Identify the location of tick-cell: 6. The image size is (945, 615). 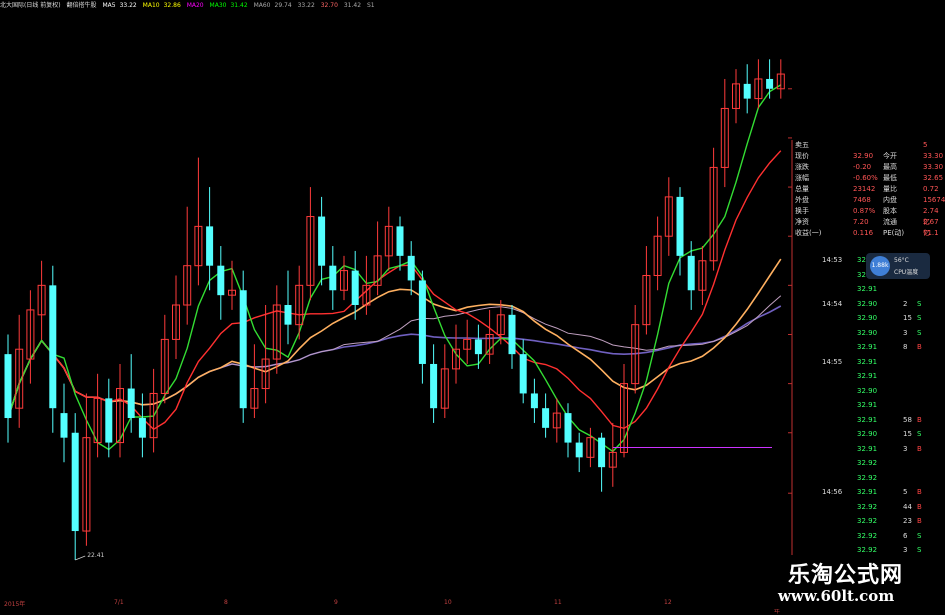
(905, 535).